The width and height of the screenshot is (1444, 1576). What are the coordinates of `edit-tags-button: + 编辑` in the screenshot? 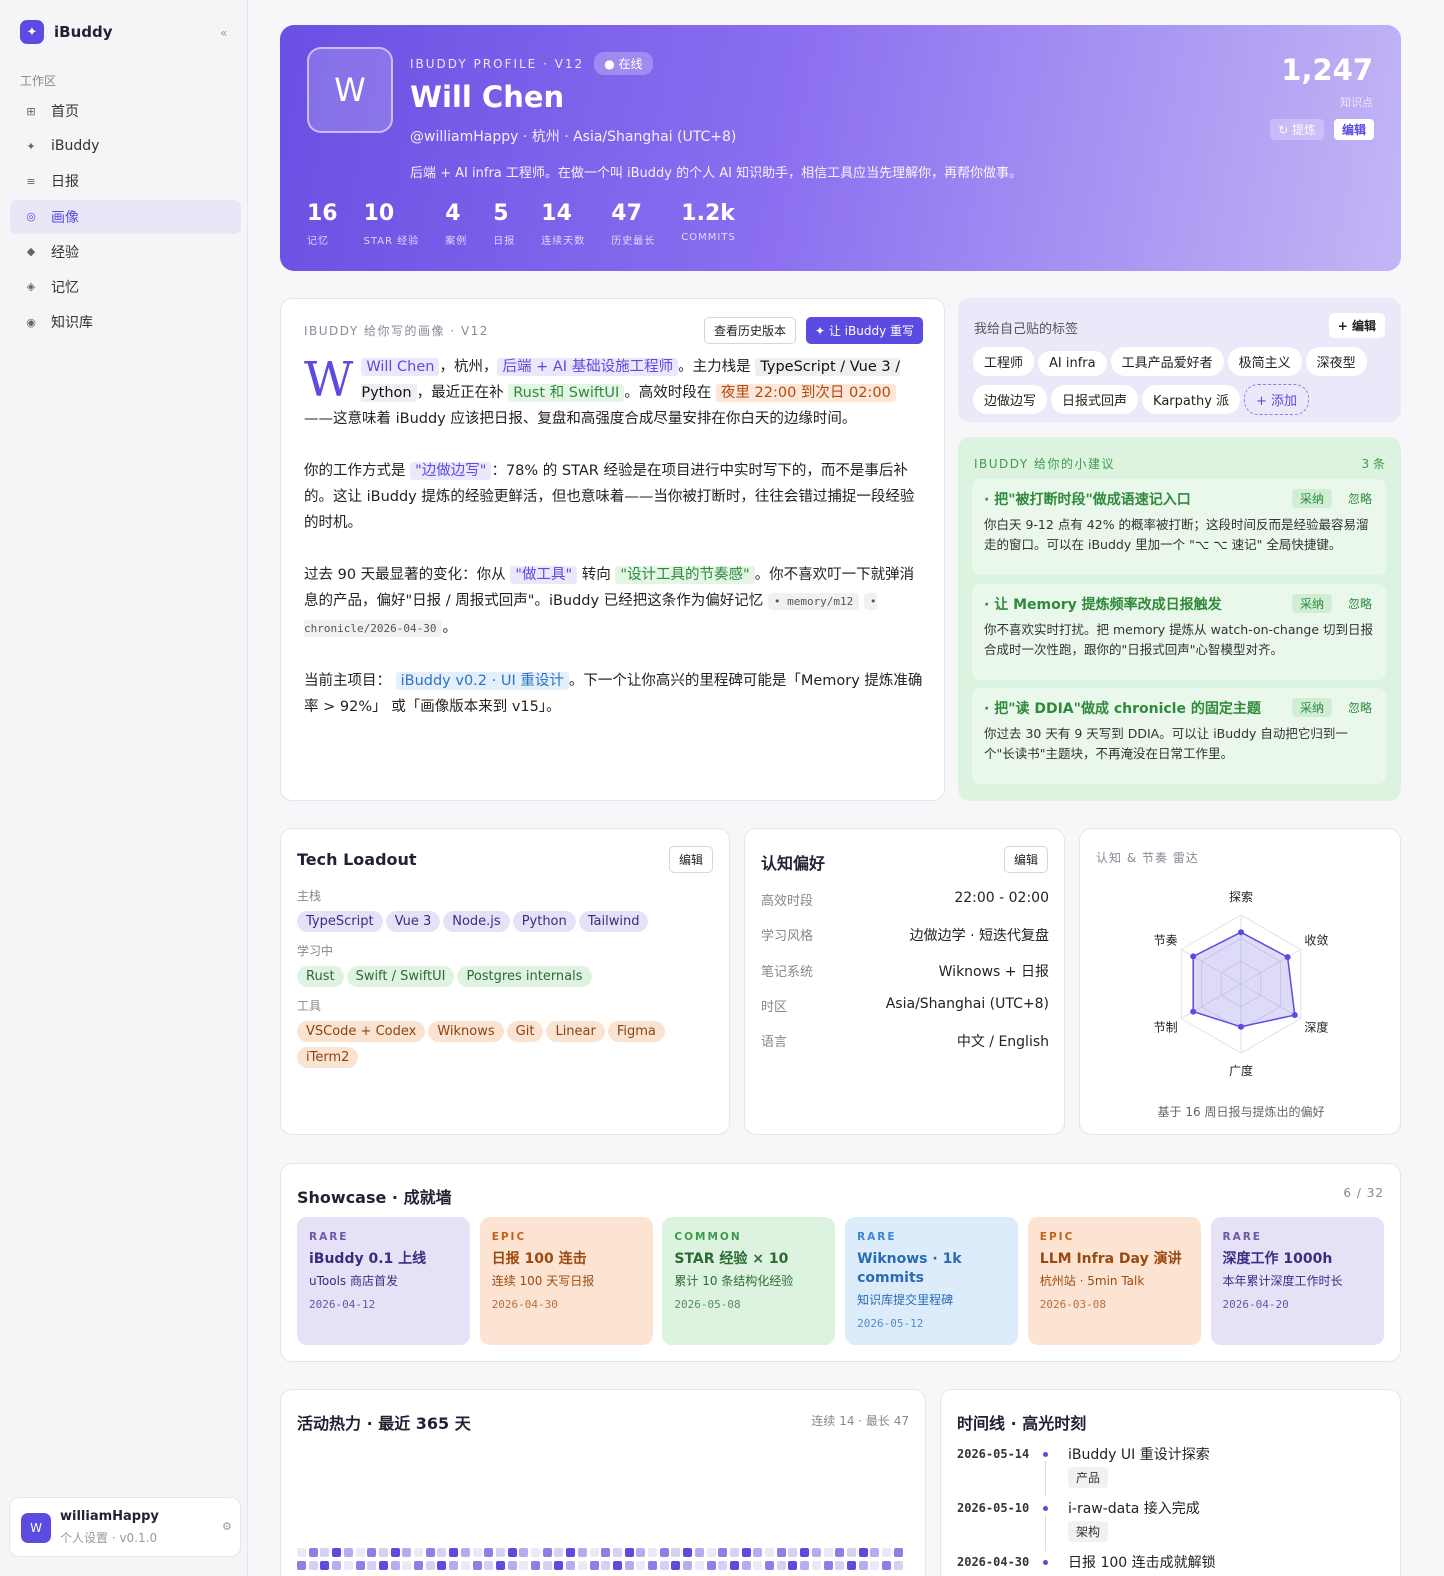 It's located at (1356, 325).